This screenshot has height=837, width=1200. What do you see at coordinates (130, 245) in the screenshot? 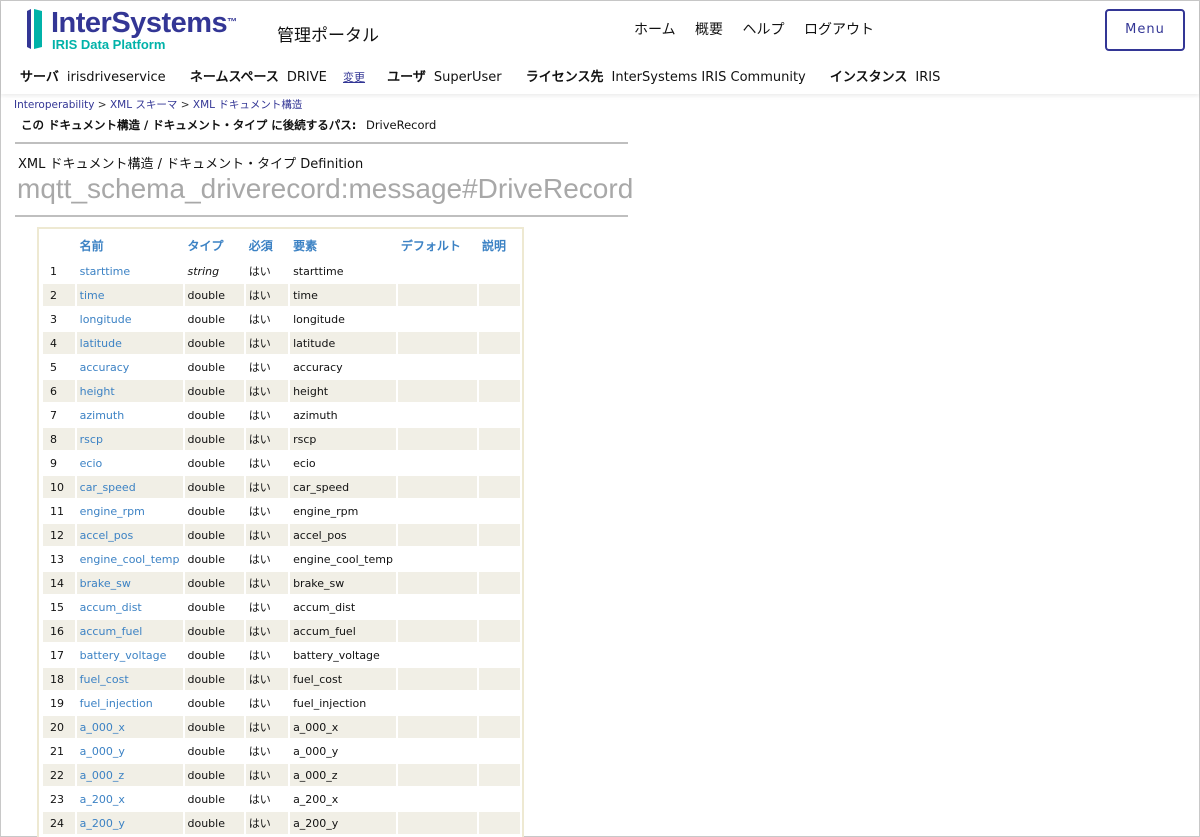
I see `col-header-name: 名前` at bounding box center [130, 245].